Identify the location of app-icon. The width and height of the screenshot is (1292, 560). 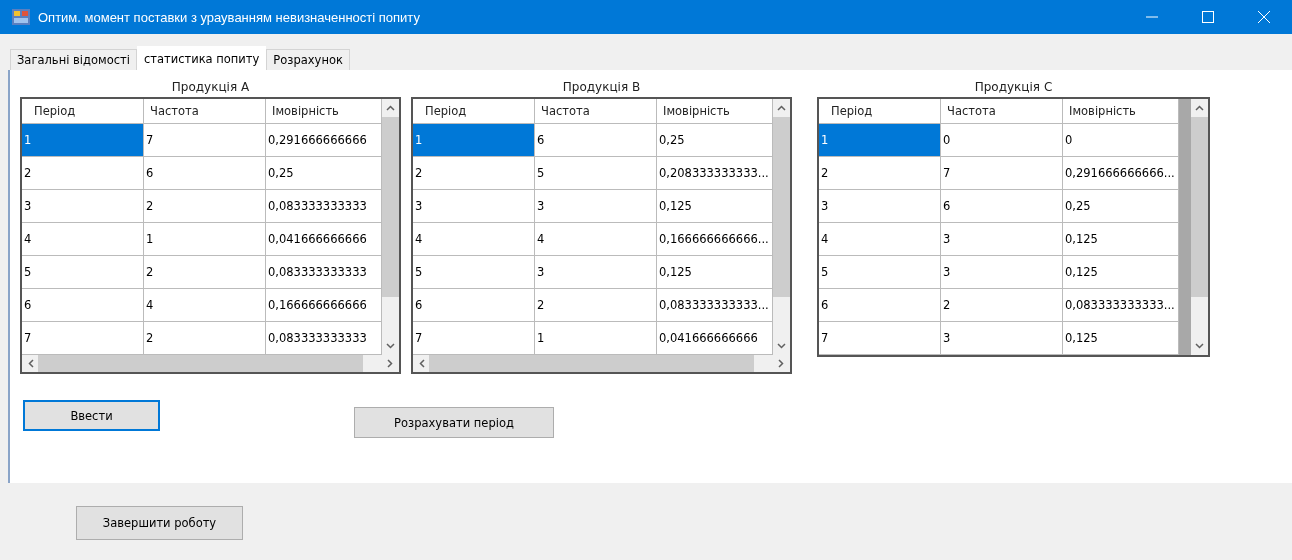
(21, 17).